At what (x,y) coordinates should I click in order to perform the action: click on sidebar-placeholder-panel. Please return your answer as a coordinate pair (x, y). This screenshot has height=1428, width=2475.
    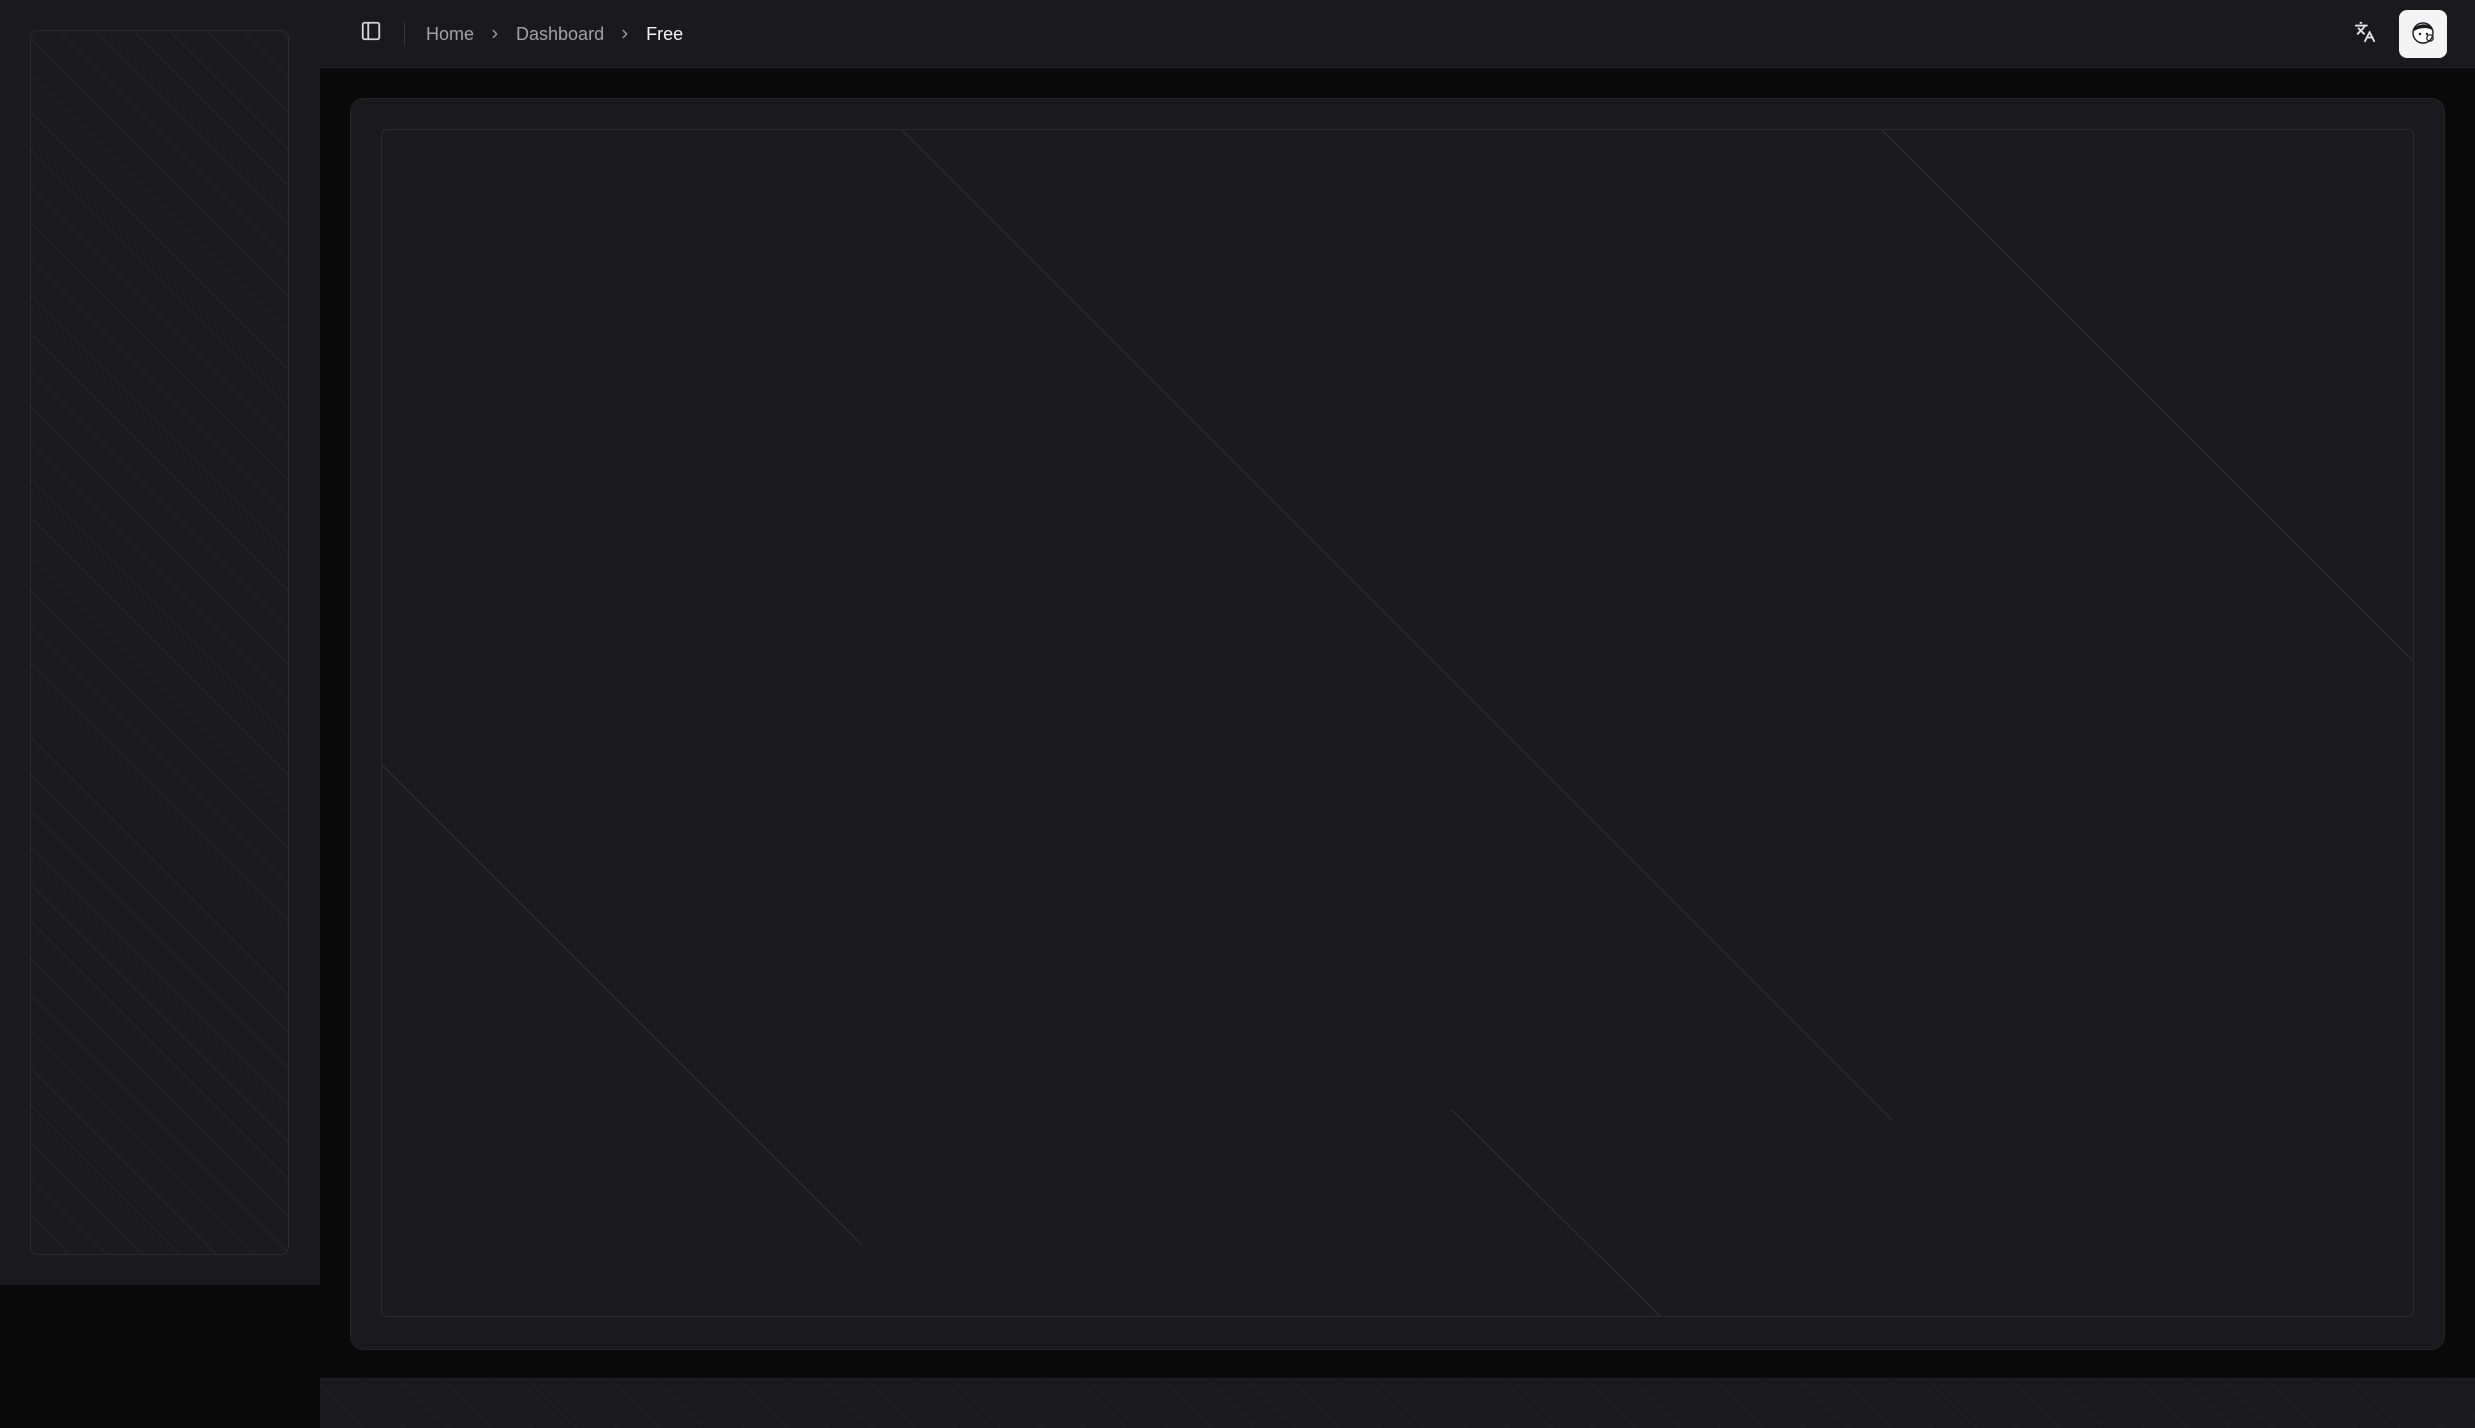
    Looking at the image, I should click on (159, 642).